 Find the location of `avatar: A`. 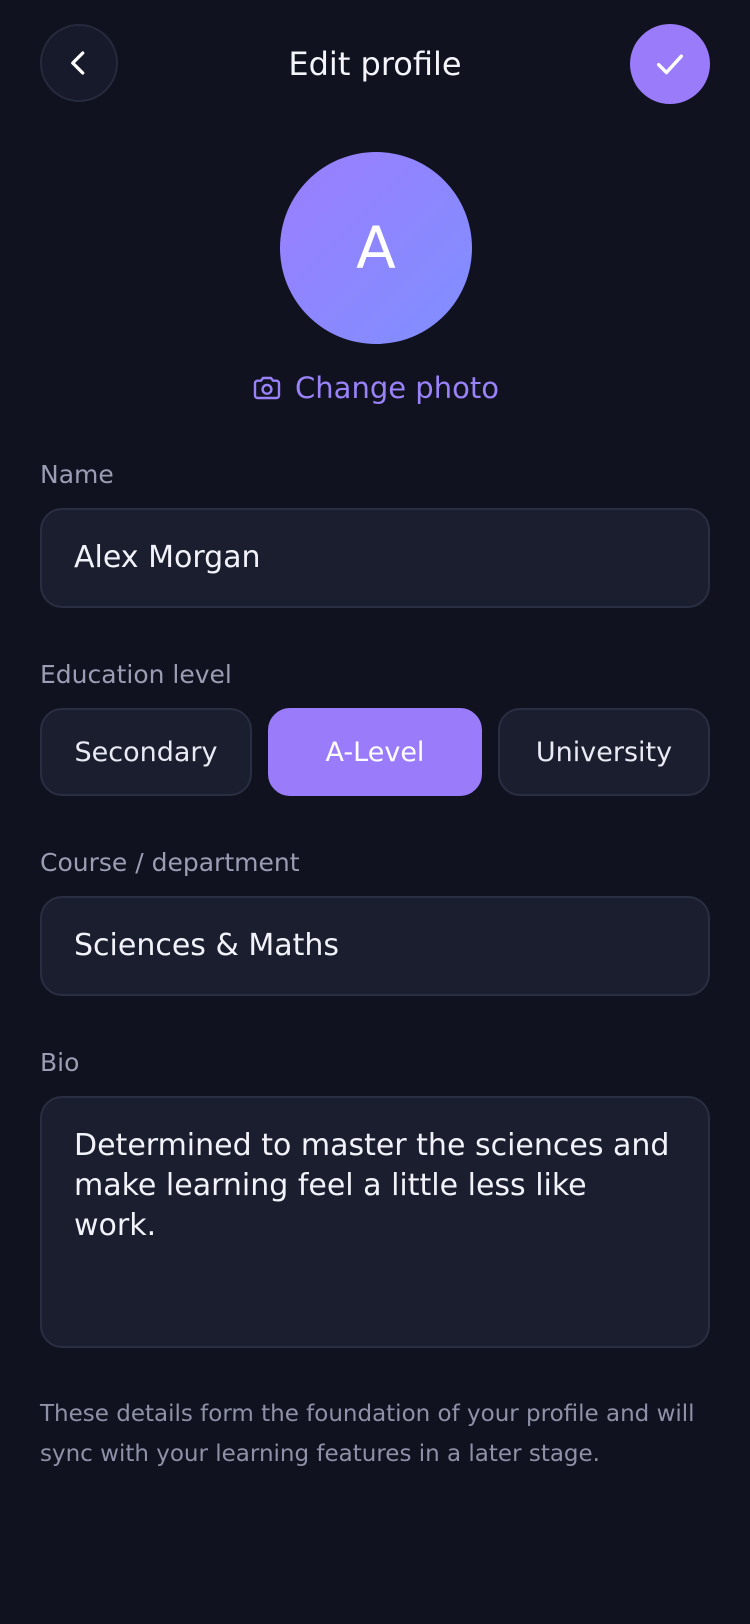

avatar: A is located at coordinates (376, 248).